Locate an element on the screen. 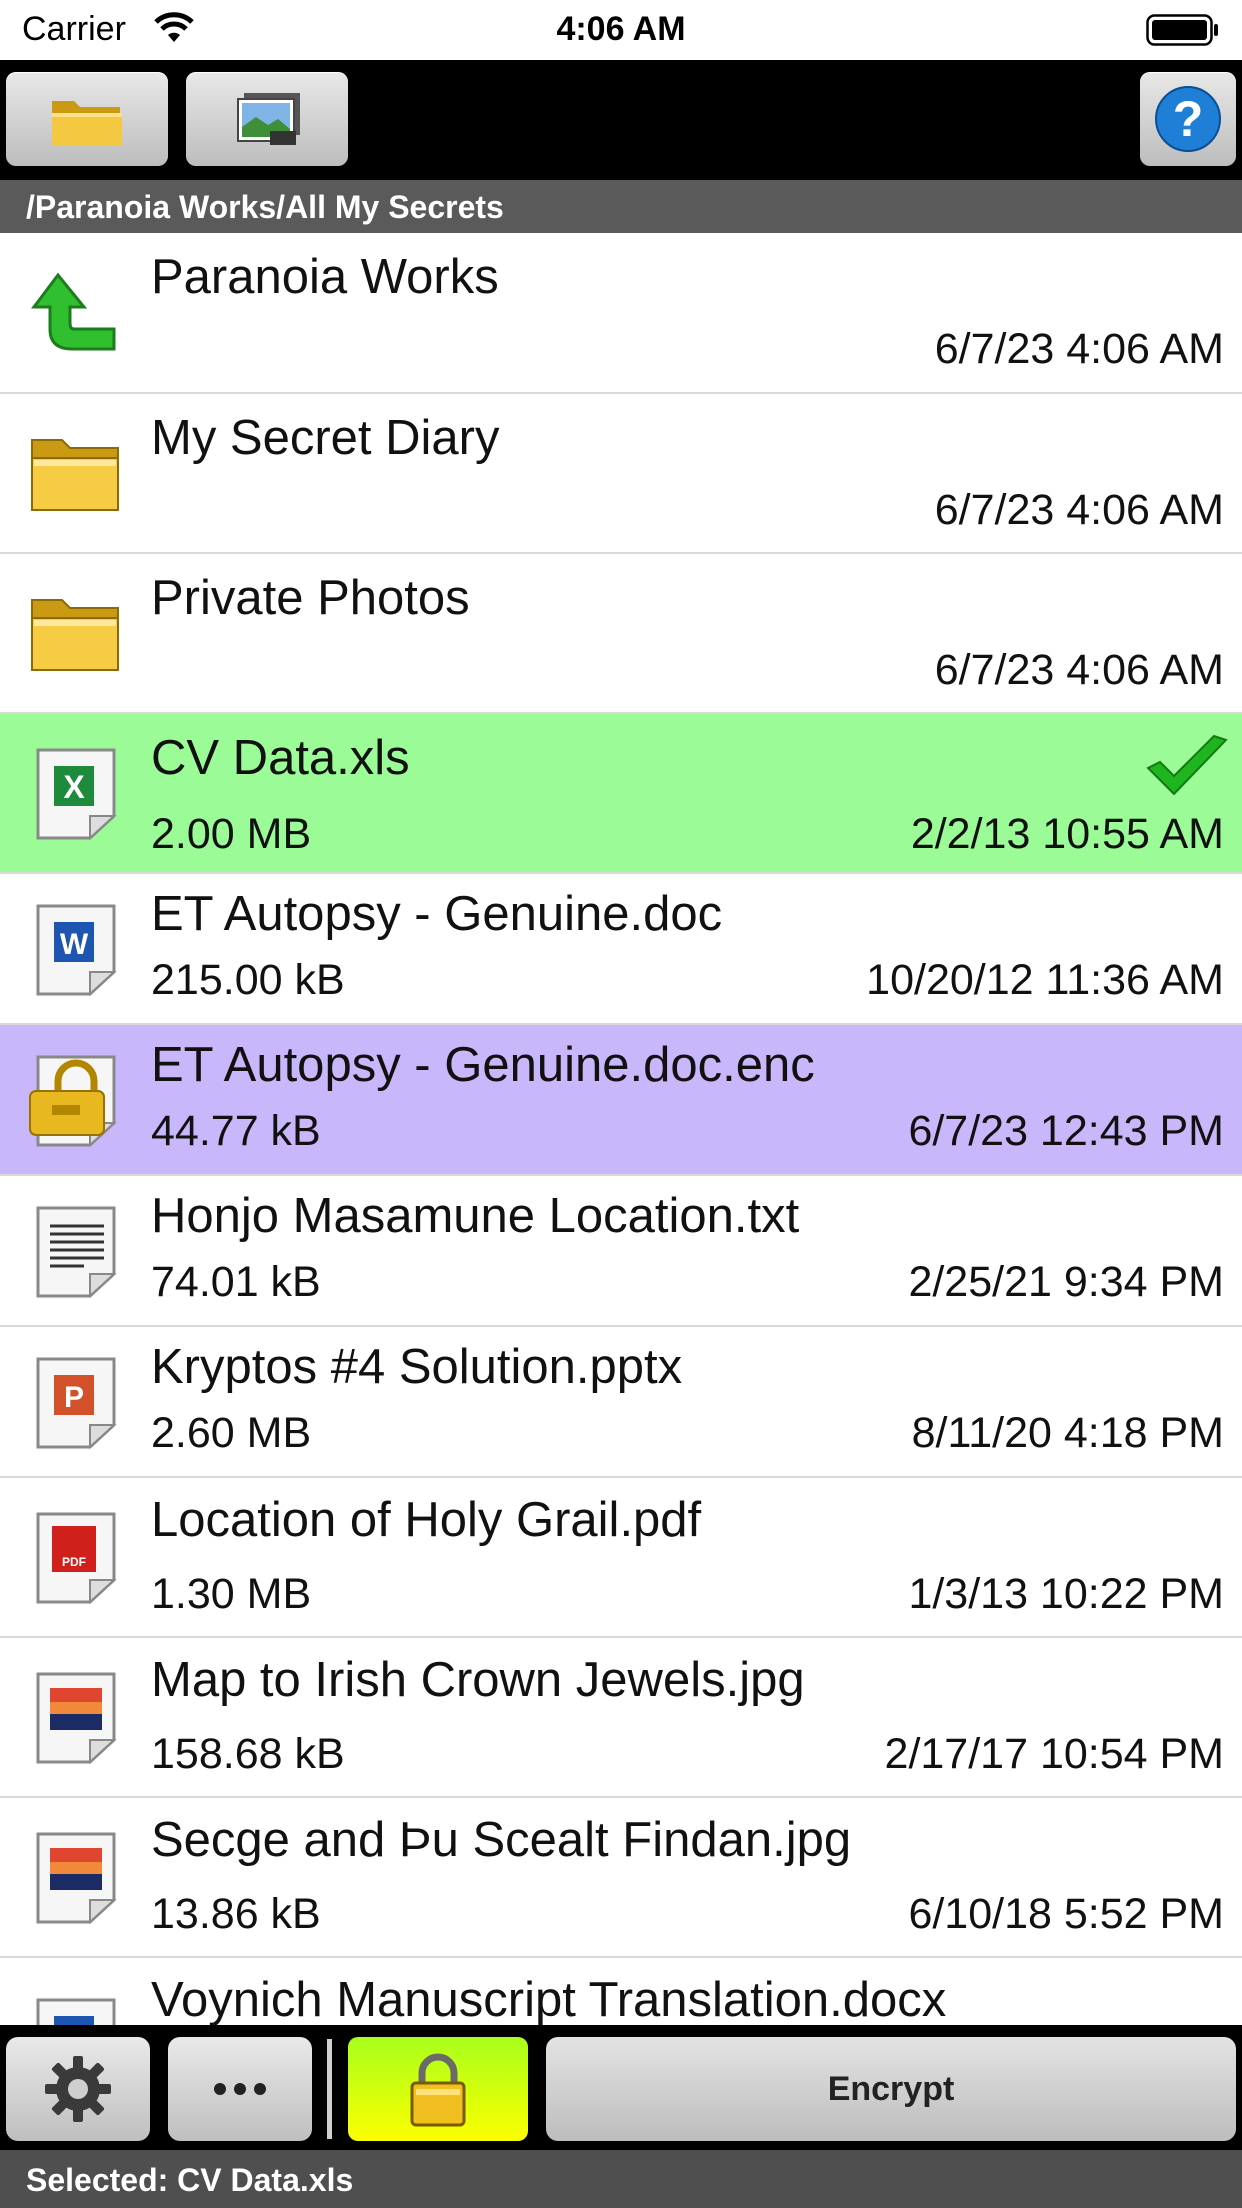 The image size is (1242, 2208). current-path: /Paranoia Works/All My Secrets is located at coordinates (265, 207).